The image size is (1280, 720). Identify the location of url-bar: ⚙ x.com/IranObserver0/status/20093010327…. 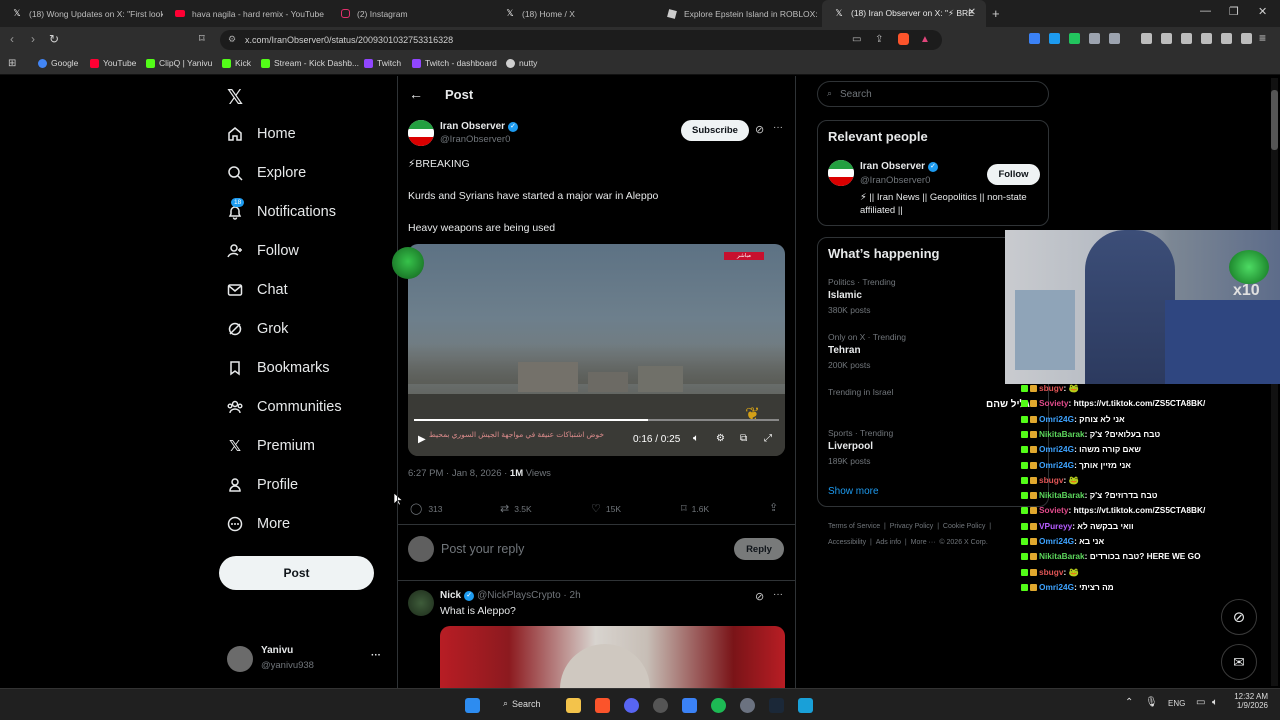
(581, 40).